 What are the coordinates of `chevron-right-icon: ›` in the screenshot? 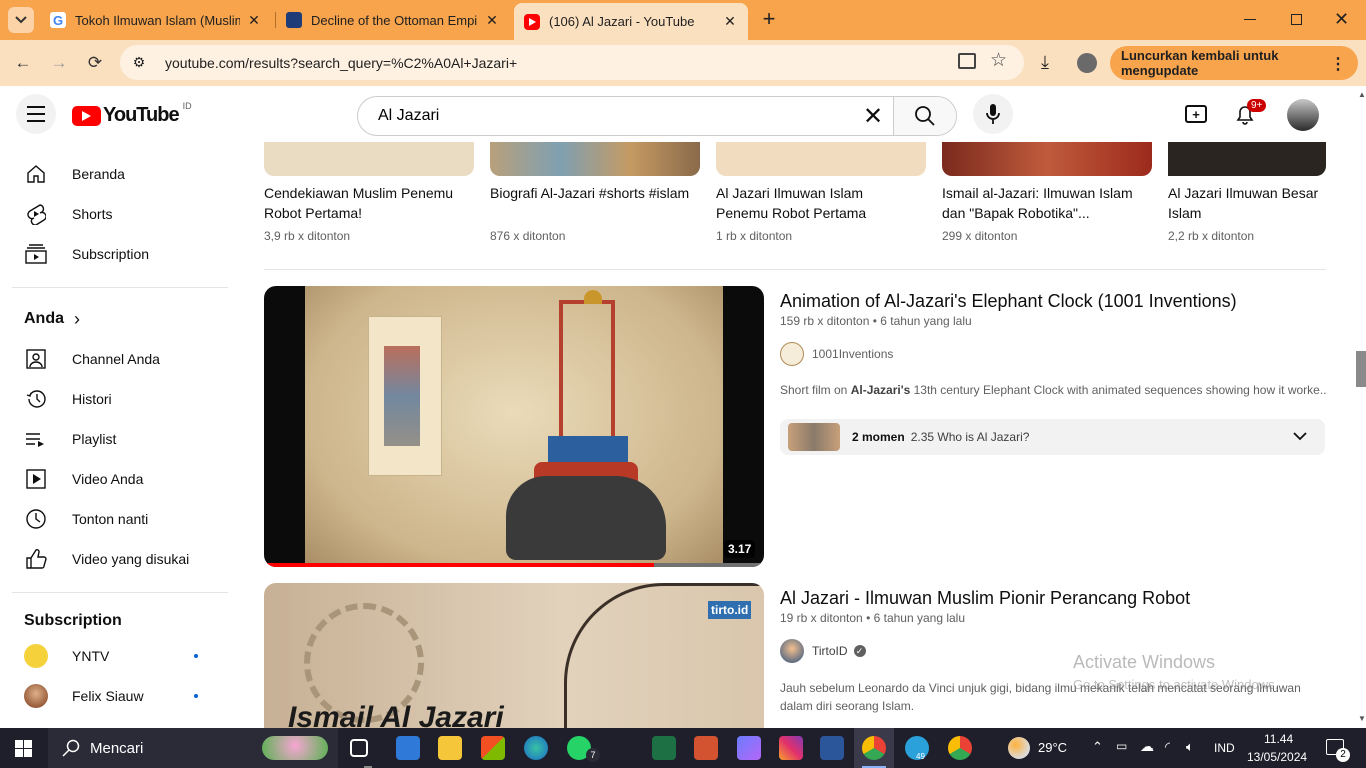 It's located at (77, 318).